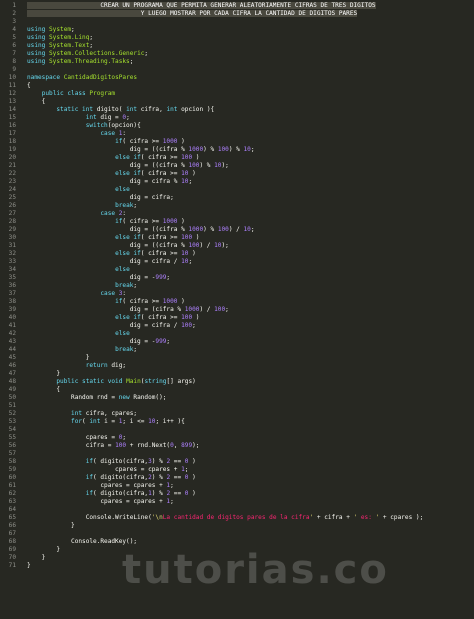 Image resolution: width=474 pixels, height=619 pixels. Describe the element at coordinates (237, 510) in the screenshot. I see `code-line: 64` at that location.